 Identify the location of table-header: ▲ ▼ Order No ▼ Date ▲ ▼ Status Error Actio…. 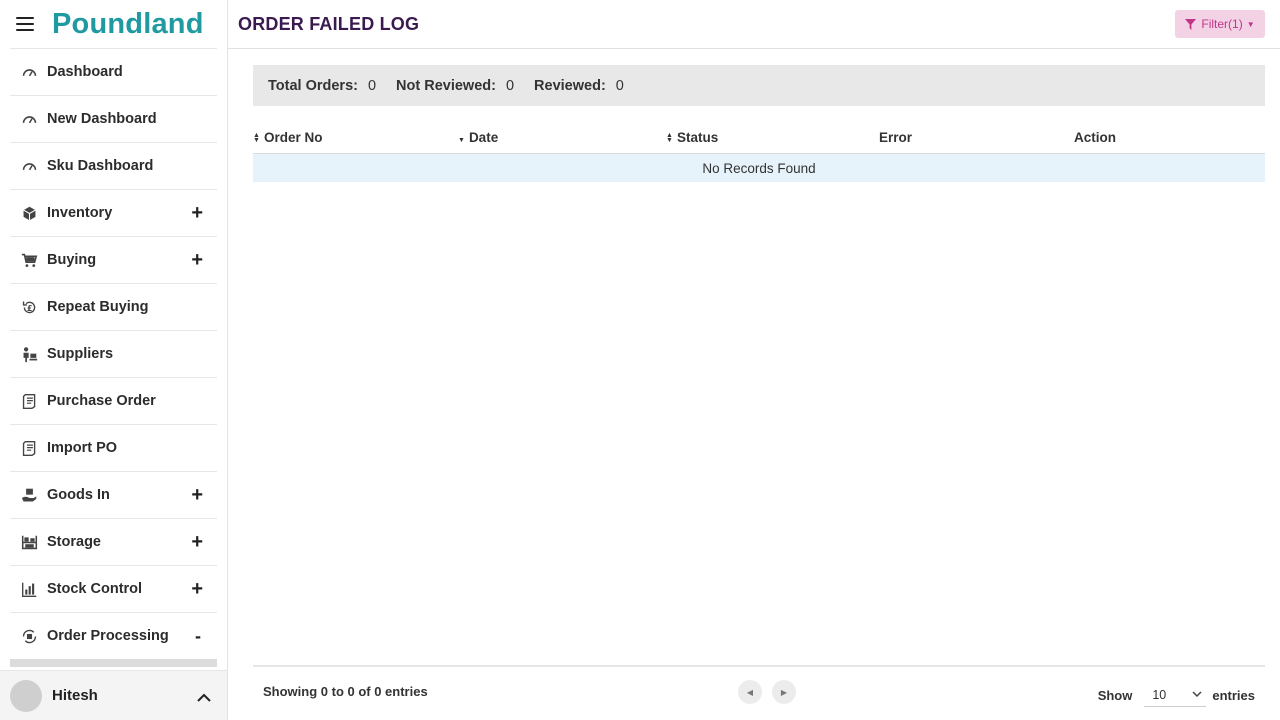
(759, 138).